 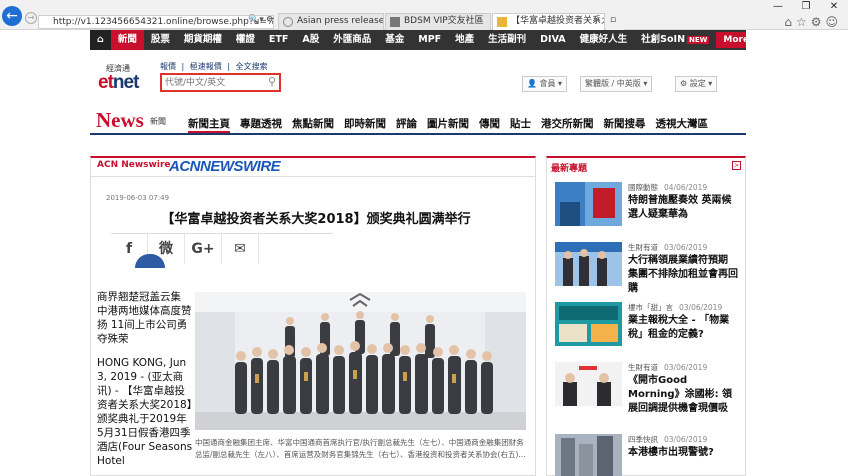 I want to click on quicklink-search: 全文搜索, so click(x=252, y=66).